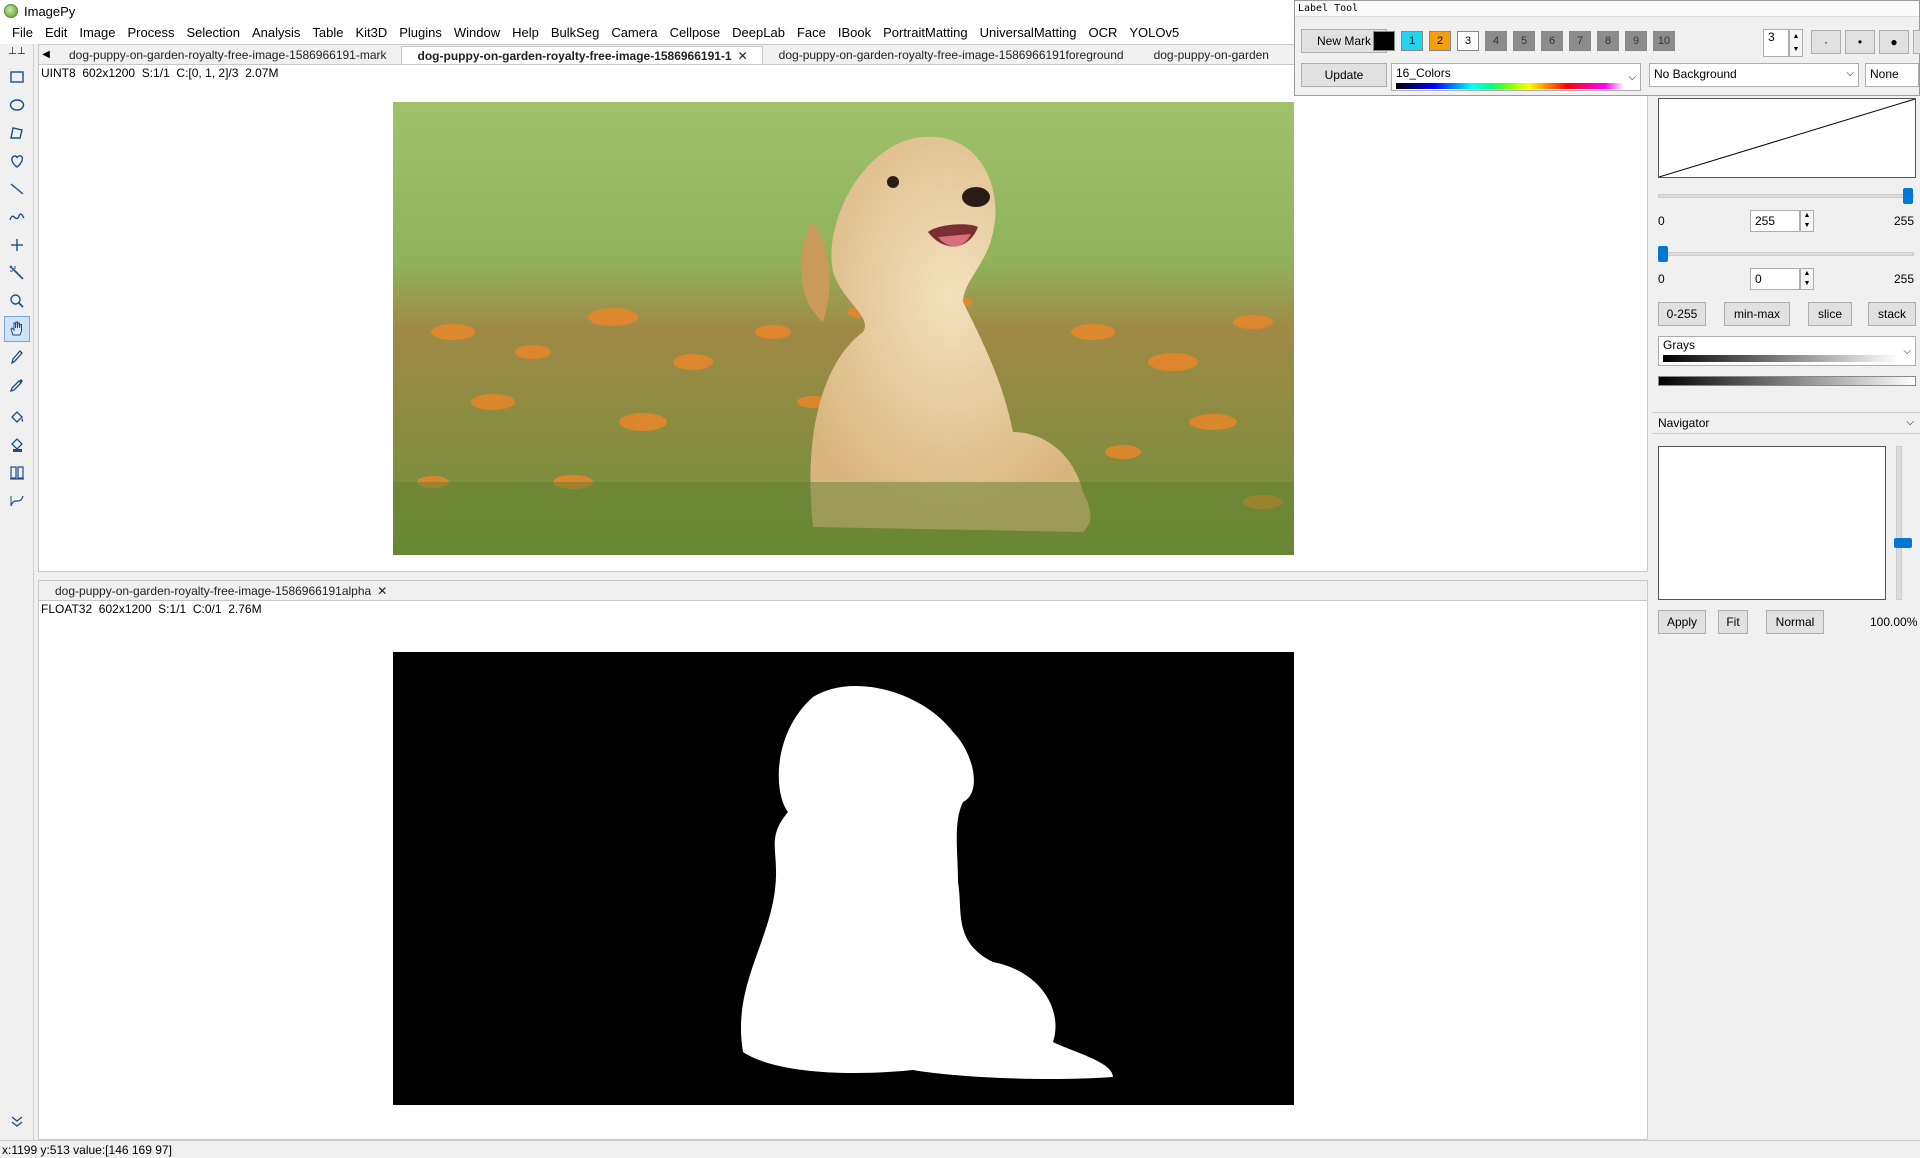  What do you see at coordinates (1787, 351) in the screenshot?
I see `lut-dropdown: Grays ⌵` at bounding box center [1787, 351].